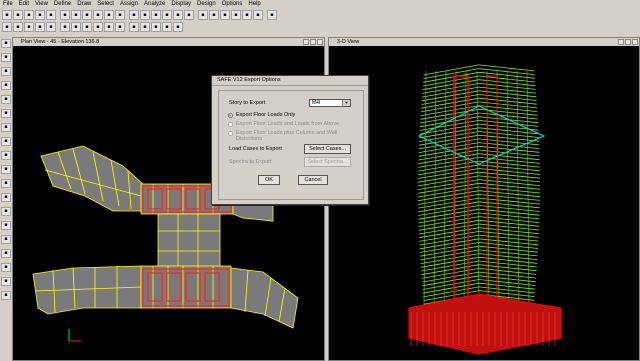  What do you see at coordinates (272, 15) in the screenshot?
I see `model-icon: ▪` at bounding box center [272, 15].